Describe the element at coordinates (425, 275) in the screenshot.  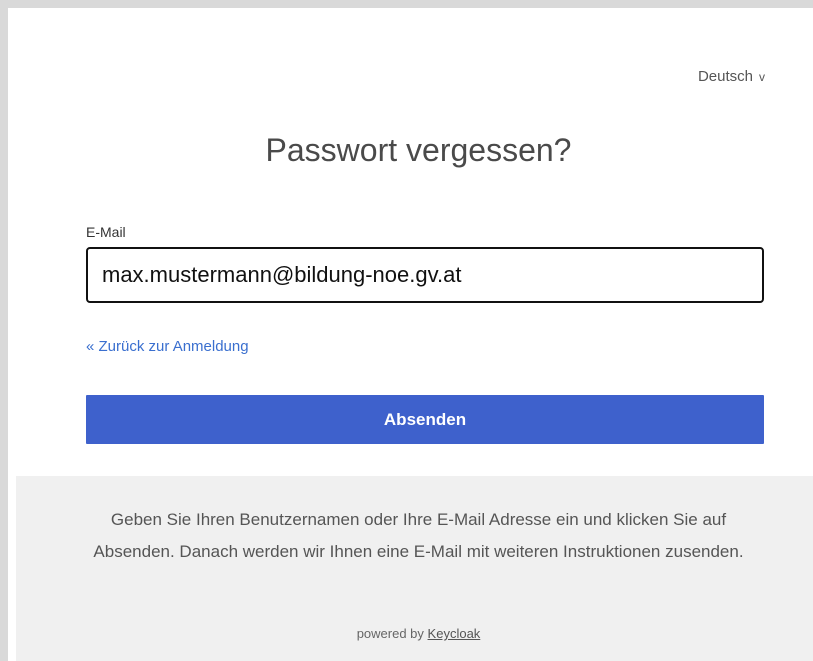
I see `email-field` at that location.